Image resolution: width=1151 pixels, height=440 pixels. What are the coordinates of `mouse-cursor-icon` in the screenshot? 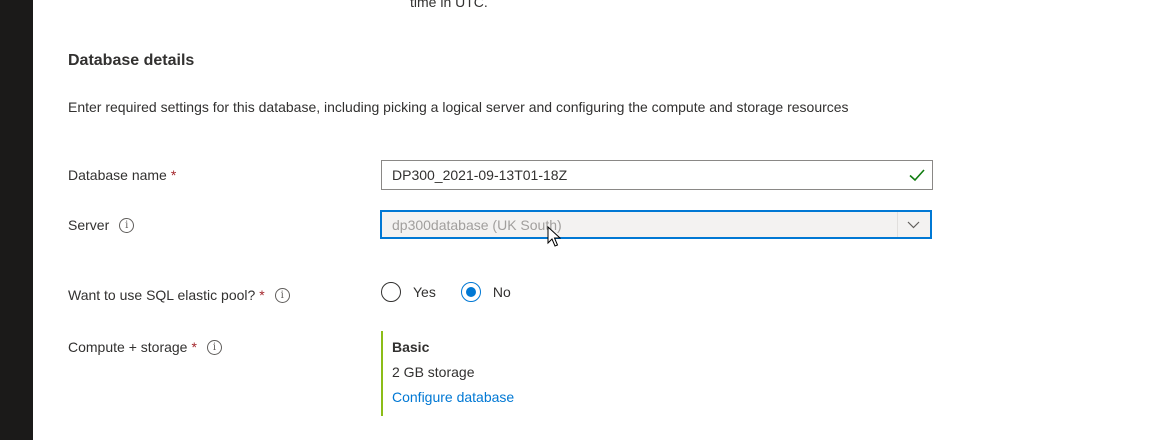 It's located at (554, 236).